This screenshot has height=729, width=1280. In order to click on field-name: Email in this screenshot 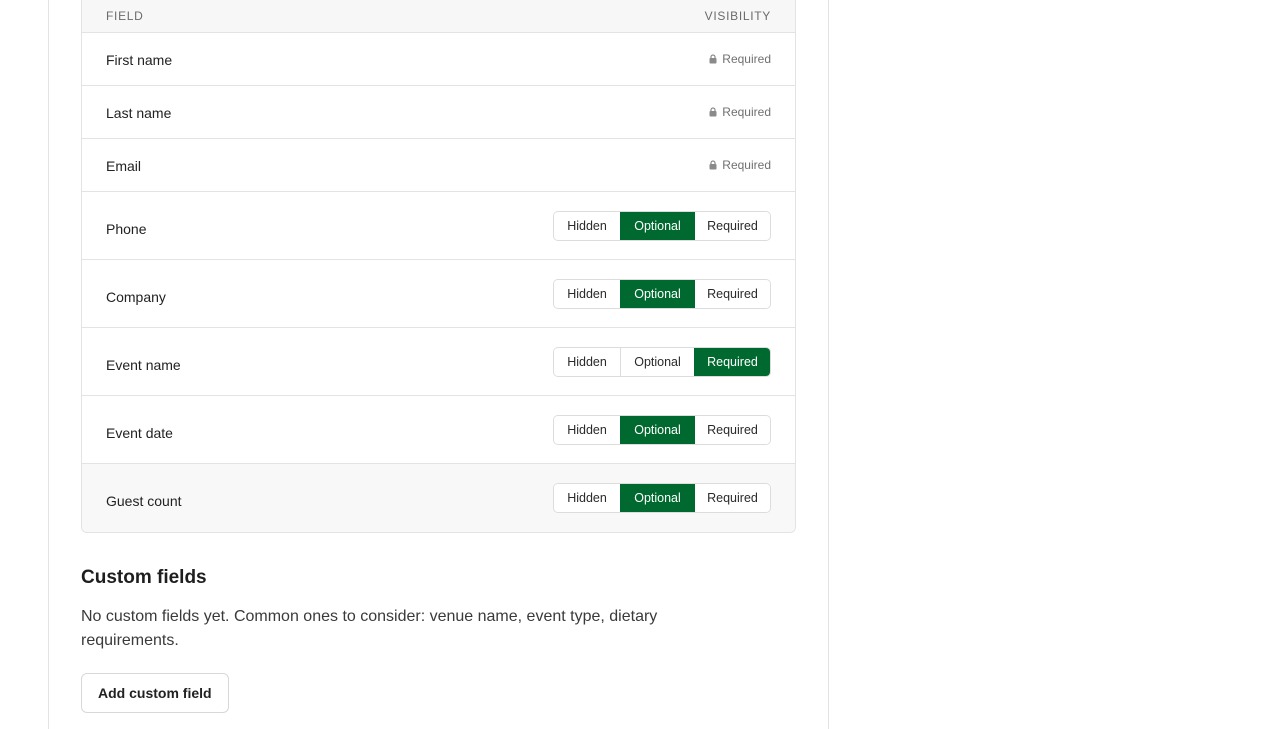, I will do `click(124, 165)`.